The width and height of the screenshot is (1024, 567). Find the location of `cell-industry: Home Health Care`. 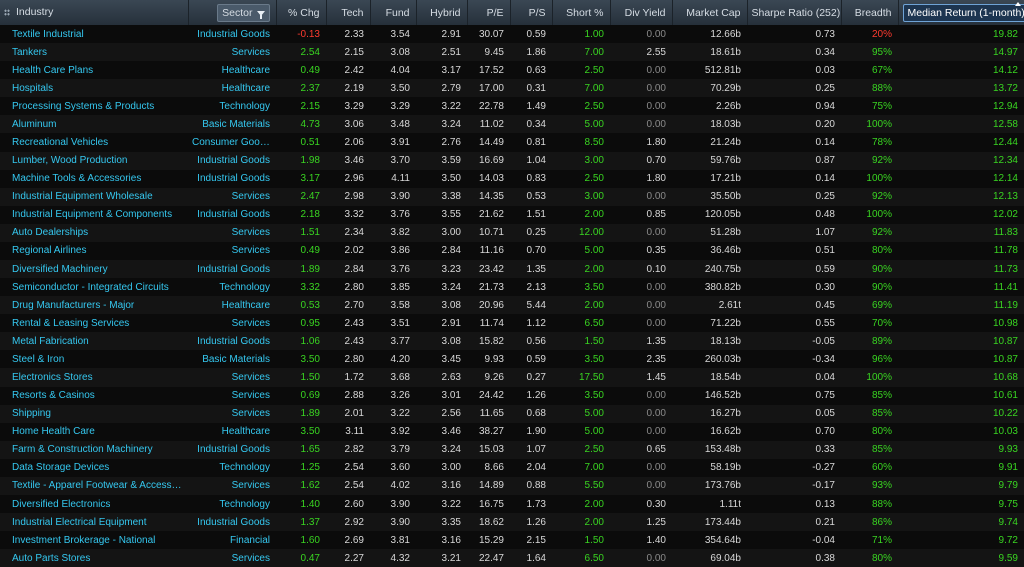

cell-industry: Home Health Care is located at coordinates (94, 432).